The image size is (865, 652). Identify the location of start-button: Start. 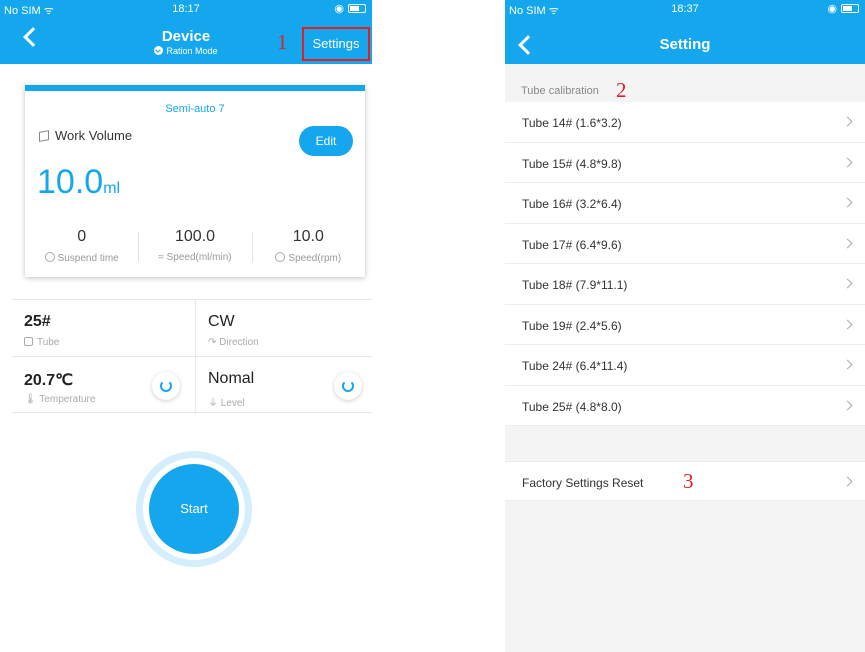
(194, 509).